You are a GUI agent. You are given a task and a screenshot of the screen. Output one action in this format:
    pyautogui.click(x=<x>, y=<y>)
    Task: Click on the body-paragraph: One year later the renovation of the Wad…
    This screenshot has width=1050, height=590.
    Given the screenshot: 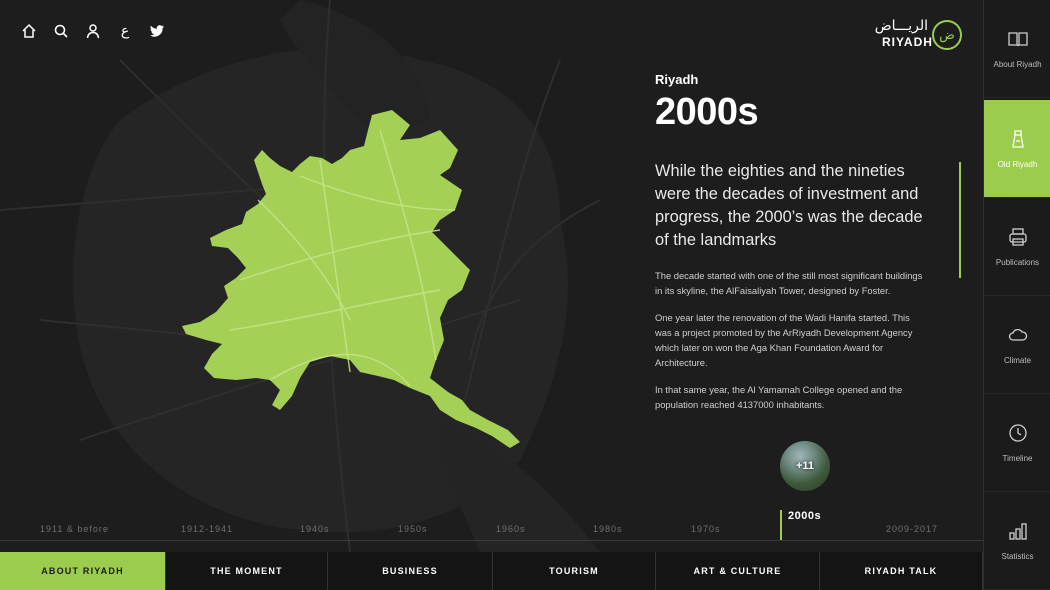 What is the action you would take?
    pyautogui.click(x=784, y=340)
    